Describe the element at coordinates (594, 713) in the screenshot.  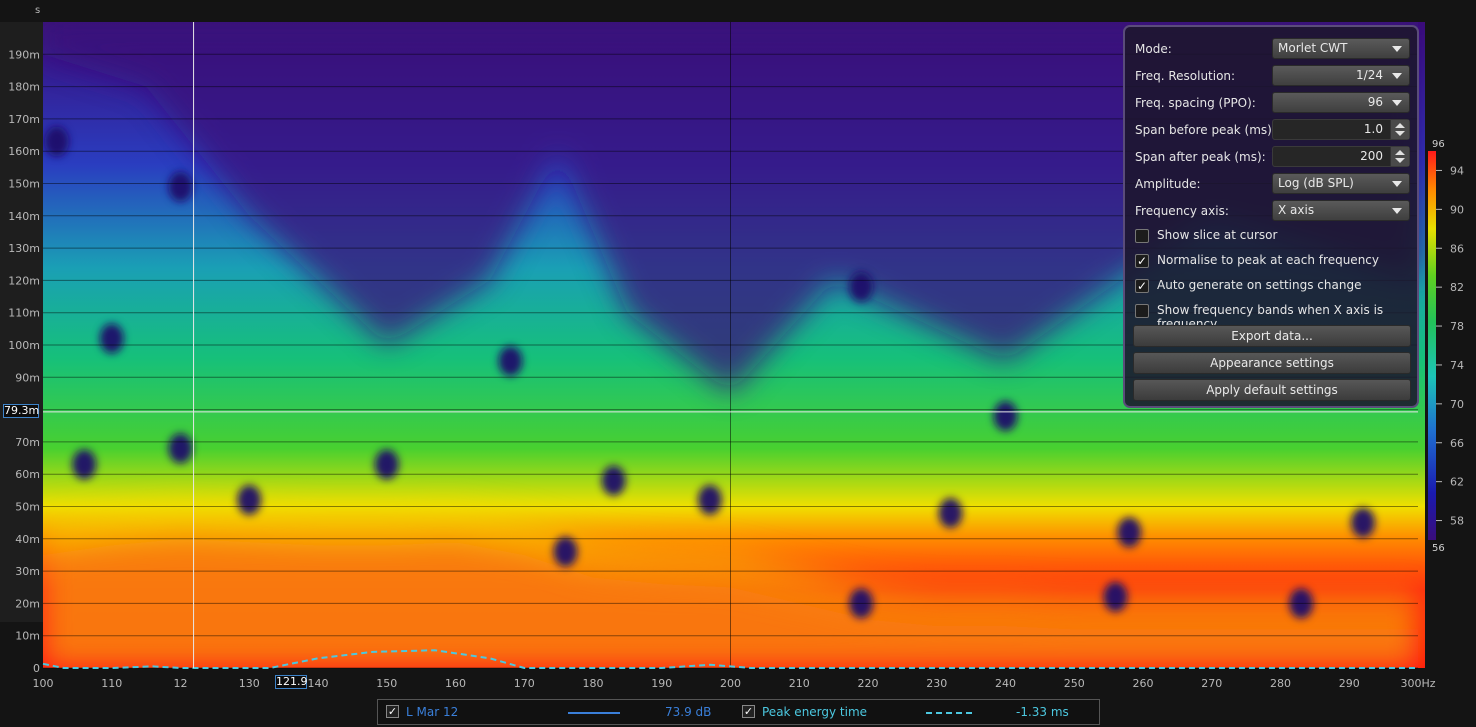
I see `series1-swatch` at that location.